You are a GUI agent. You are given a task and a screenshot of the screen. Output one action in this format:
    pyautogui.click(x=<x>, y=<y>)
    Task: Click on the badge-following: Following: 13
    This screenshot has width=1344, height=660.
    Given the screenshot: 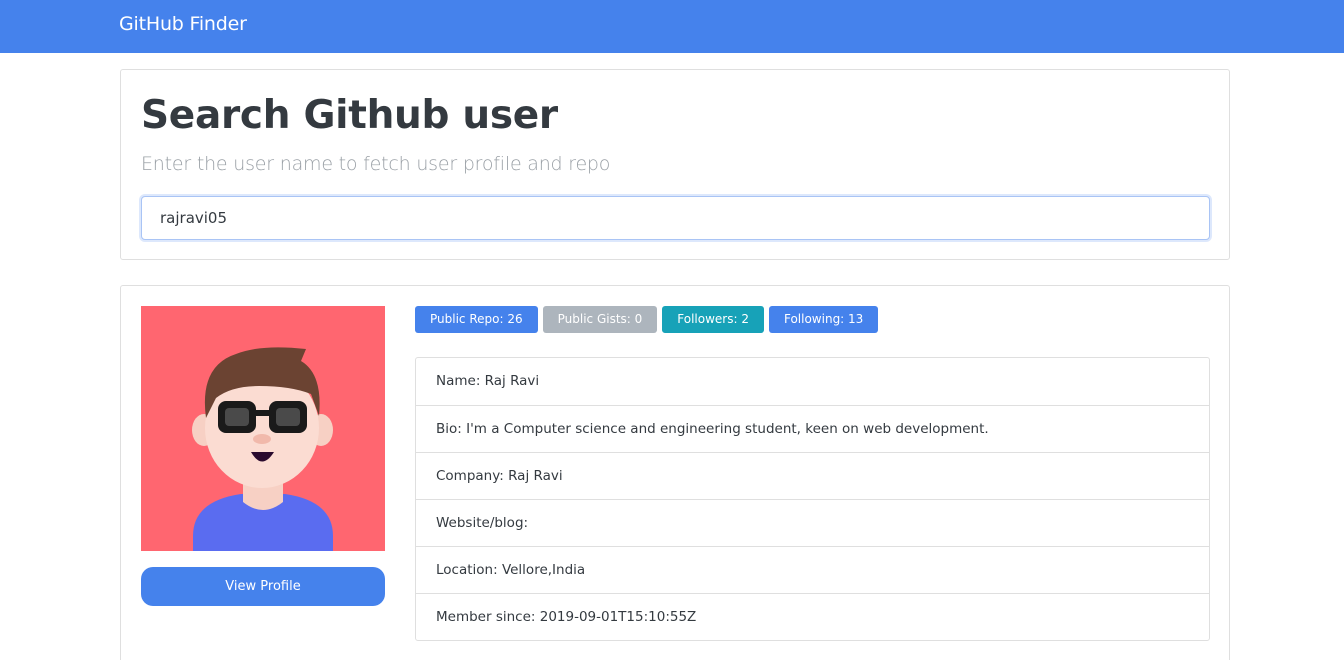 What is the action you would take?
    pyautogui.click(x=823, y=319)
    